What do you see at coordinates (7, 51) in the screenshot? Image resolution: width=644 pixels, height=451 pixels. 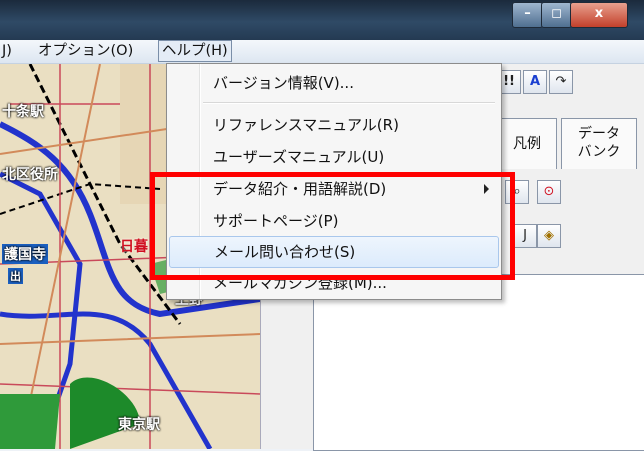 I see `menu-item-partial: J)` at bounding box center [7, 51].